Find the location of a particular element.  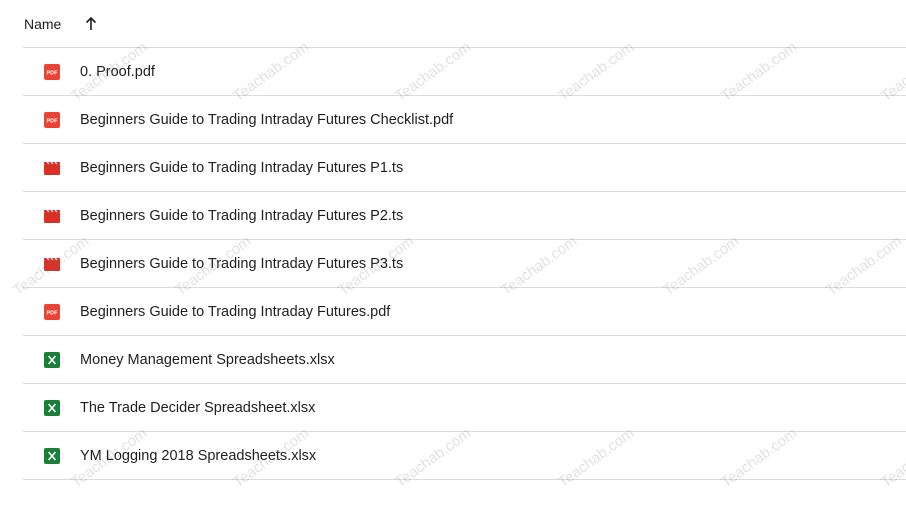

file-row: YM Logging 2018 Spreadsheets.xlsx is located at coordinates (464, 456).